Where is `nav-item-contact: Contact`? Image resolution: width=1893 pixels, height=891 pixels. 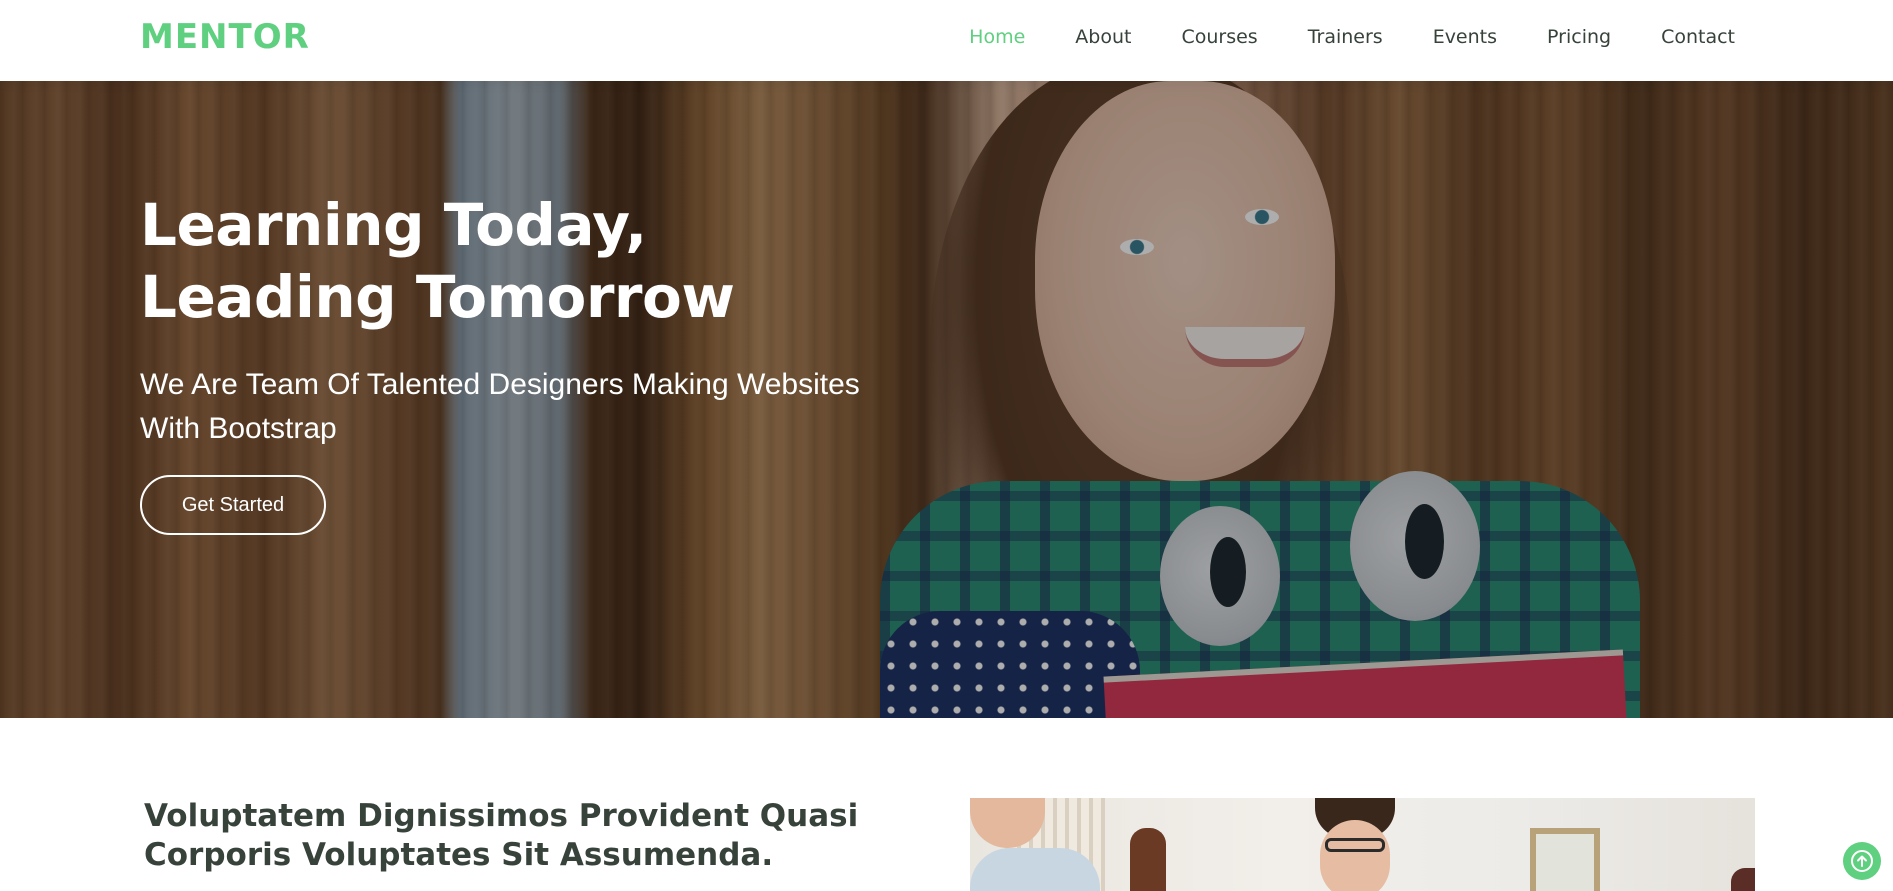
nav-item-contact: Contact is located at coordinates (1698, 37).